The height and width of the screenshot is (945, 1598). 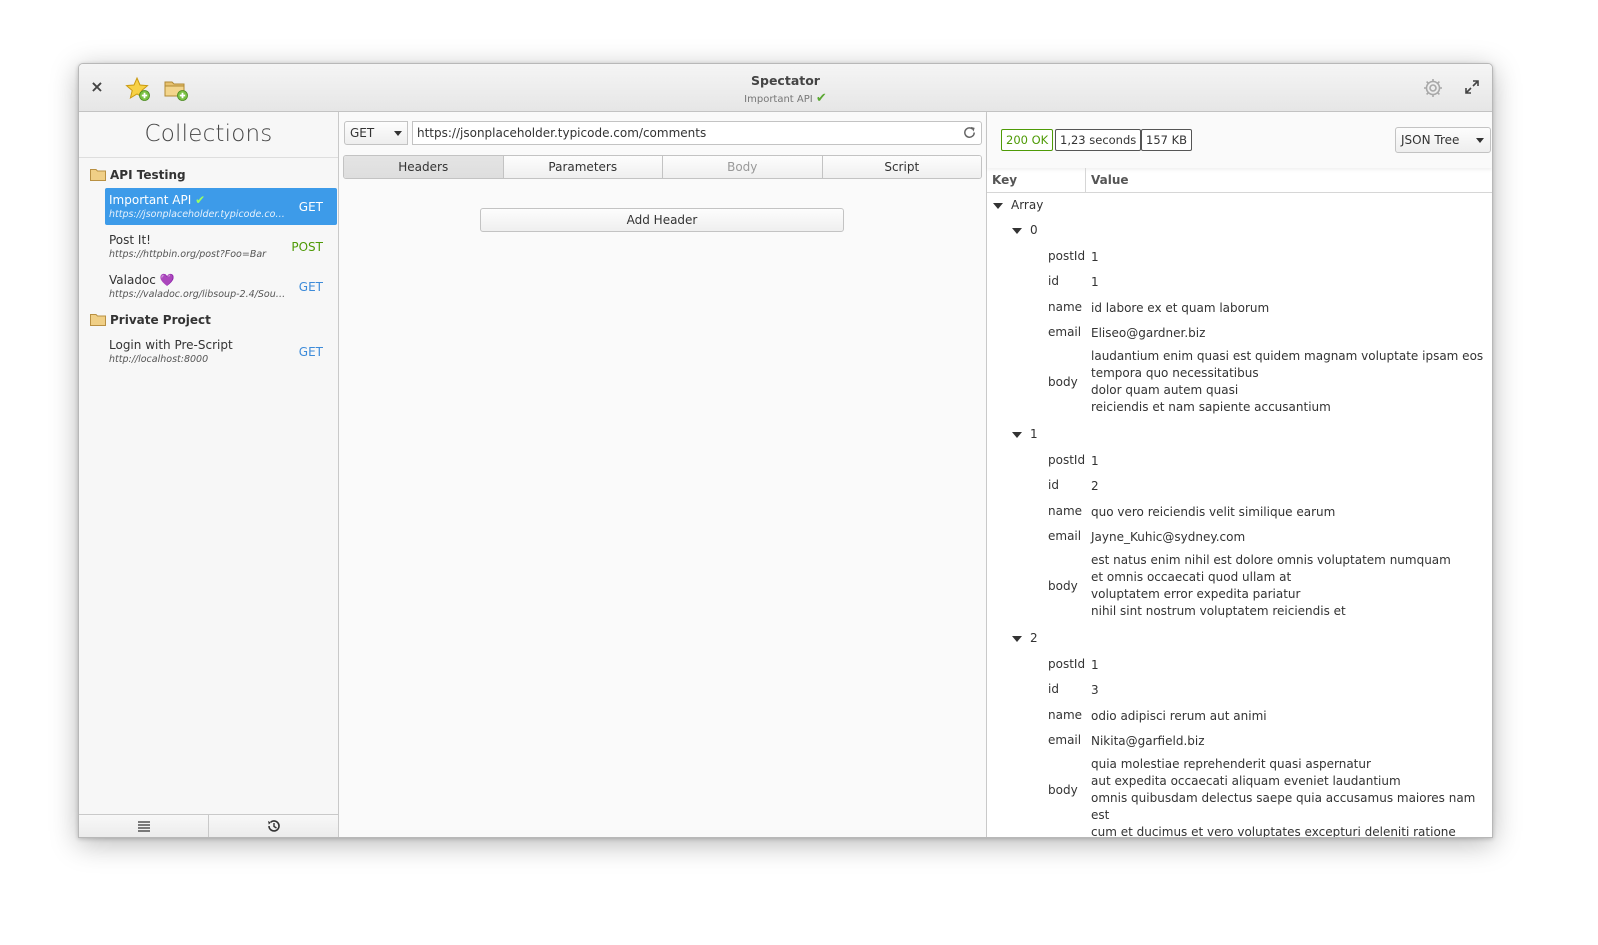 What do you see at coordinates (208, 135) in the screenshot?
I see `sidebar-title: Collections` at bounding box center [208, 135].